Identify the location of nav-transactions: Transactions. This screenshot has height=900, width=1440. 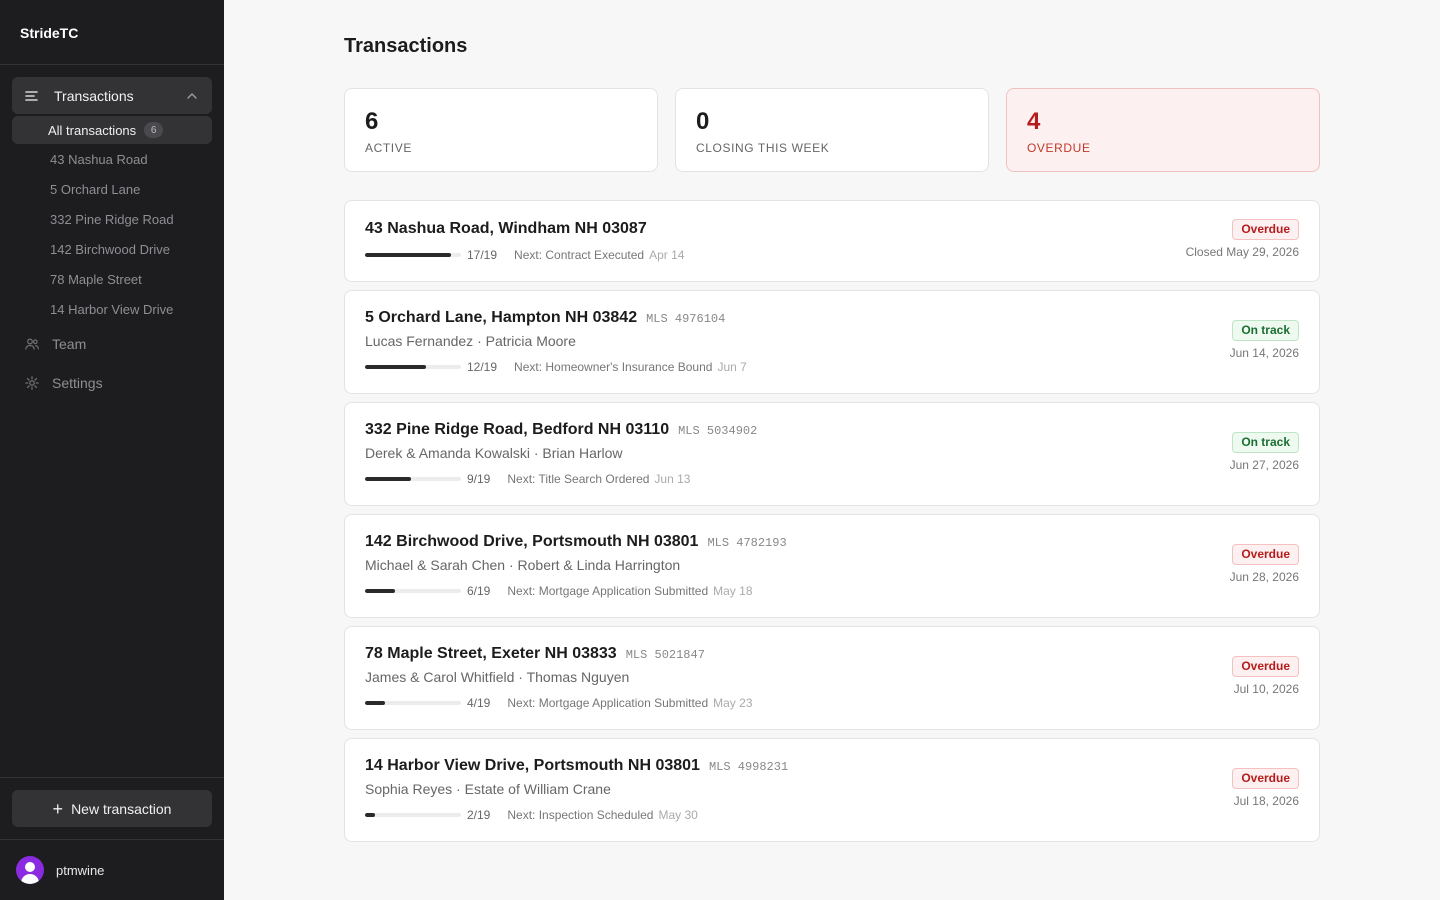
(112, 95).